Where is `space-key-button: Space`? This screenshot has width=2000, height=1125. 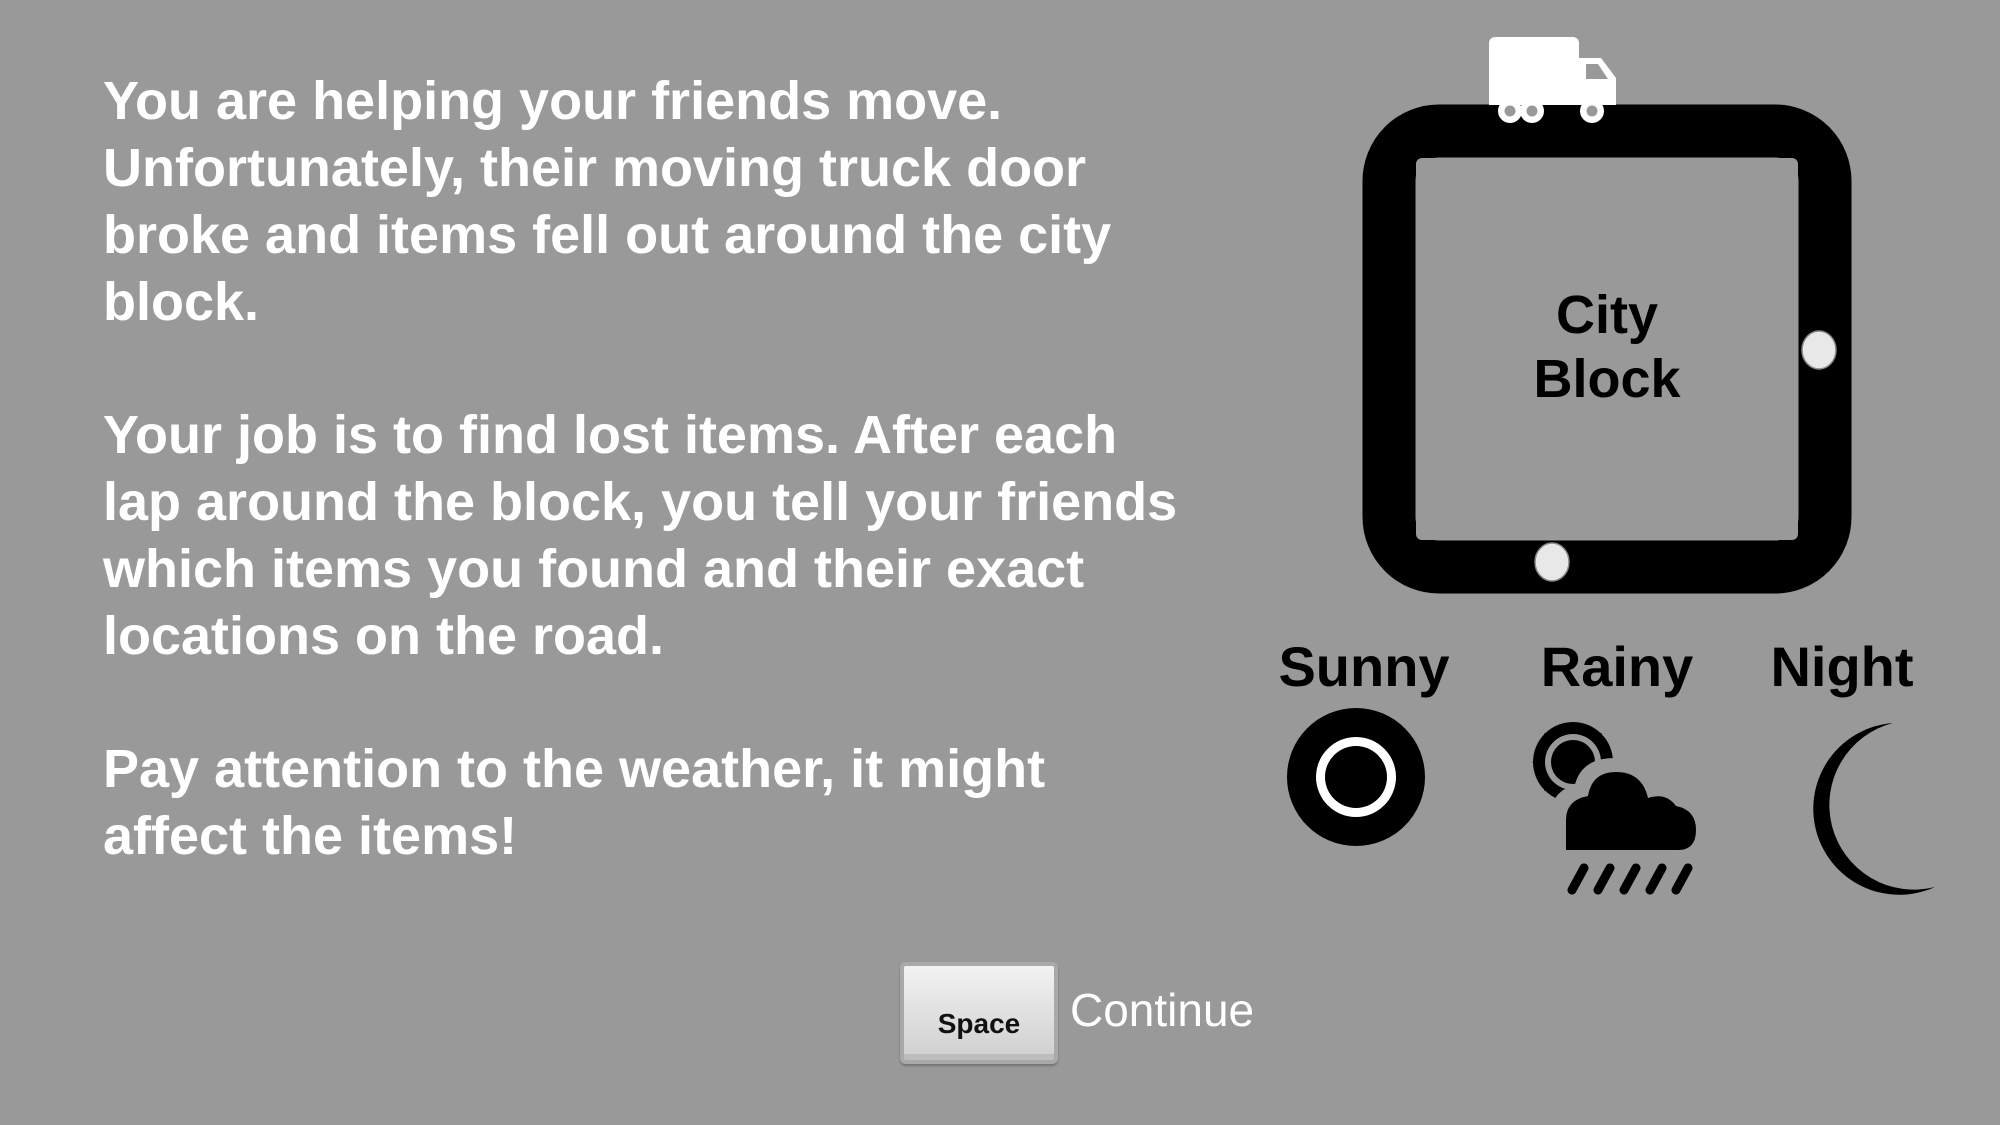
space-key-button: Space is located at coordinates (979, 1013).